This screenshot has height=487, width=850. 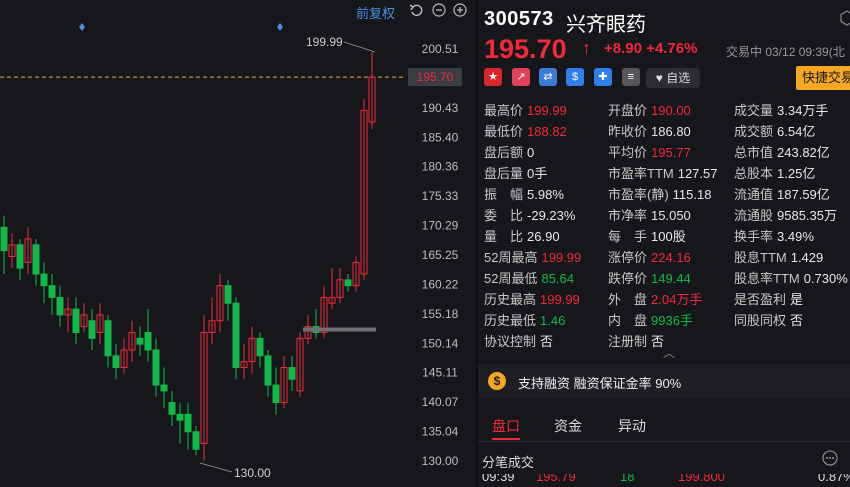 What do you see at coordinates (497, 381) in the screenshot?
I see `margin-coin-icon: $` at bounding box center [497, 381].